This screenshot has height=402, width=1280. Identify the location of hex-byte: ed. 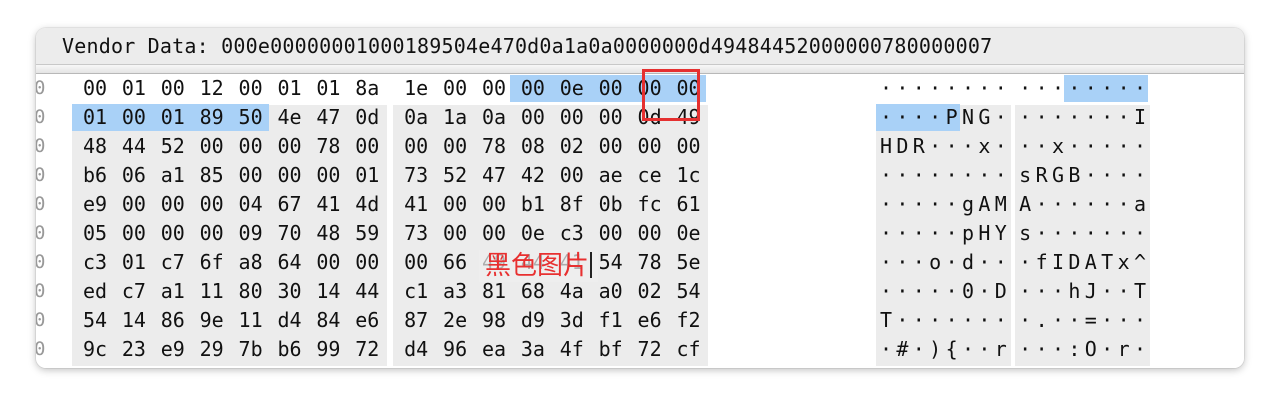
(95, 291).